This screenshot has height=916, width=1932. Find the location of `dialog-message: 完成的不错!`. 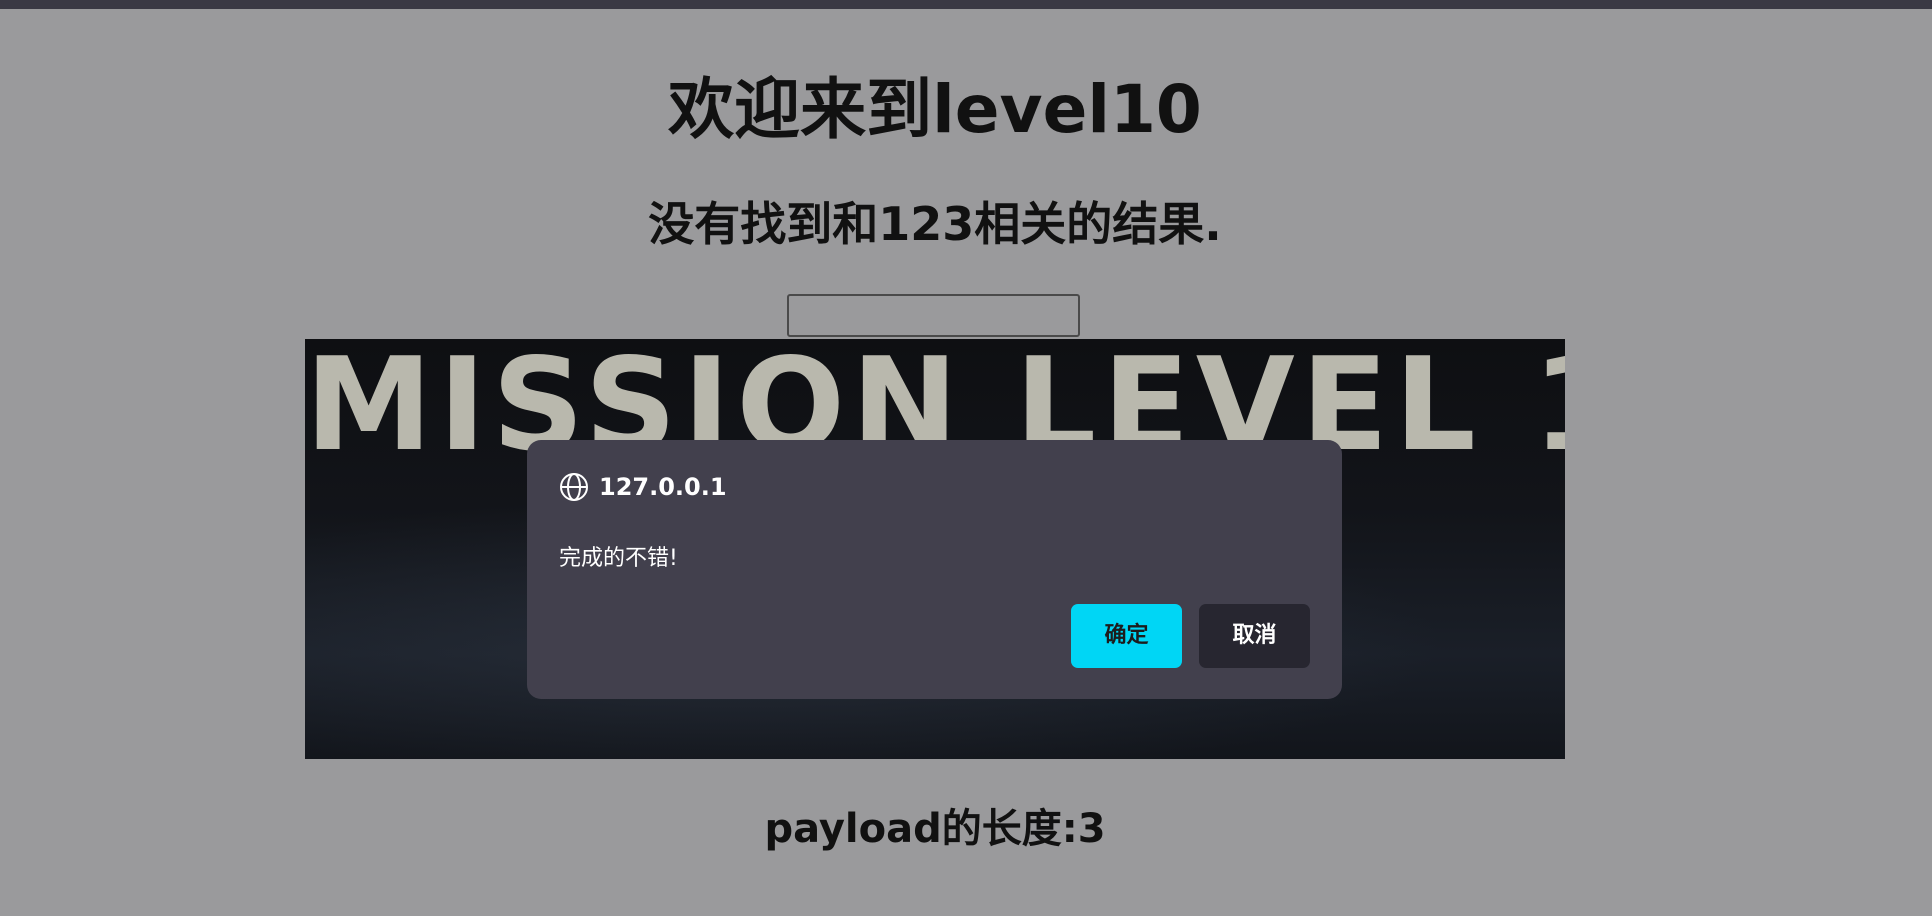

dialog-message: 完成的不错! is located at coordinates (618, 558).